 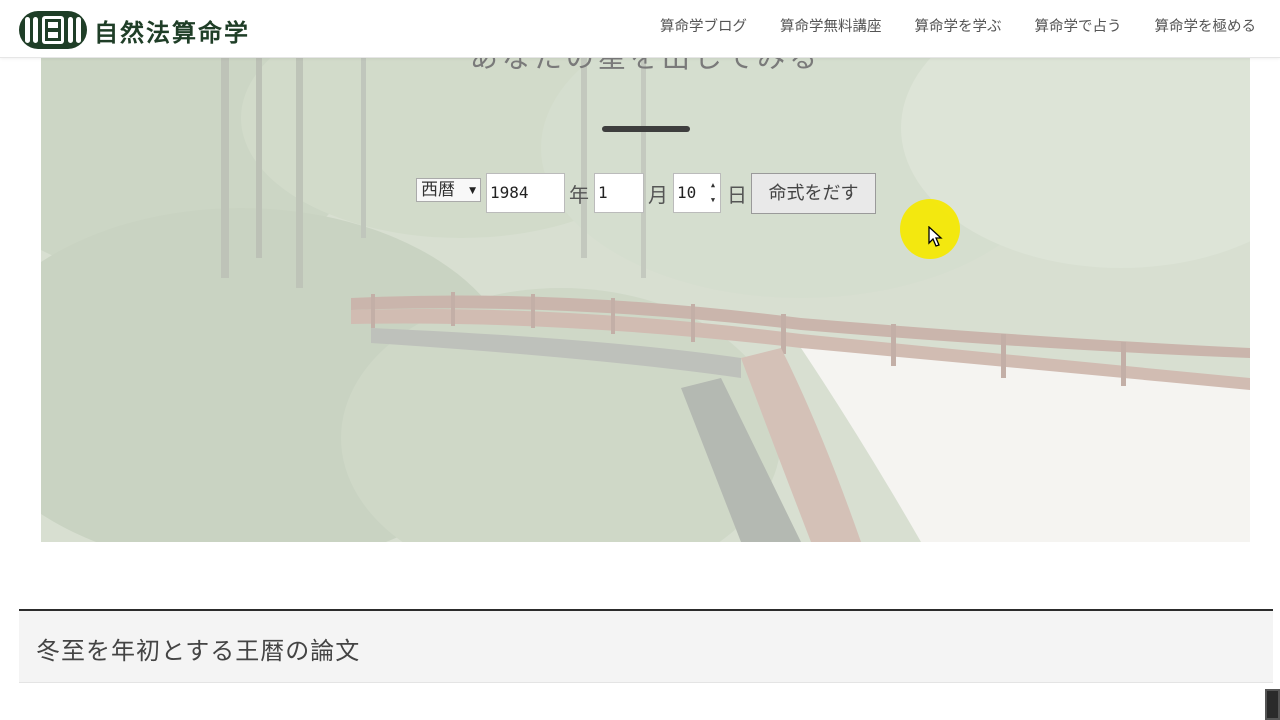 What do you see at coordinates (1272, 704) in the screenshot?
I see `scroll-to-top-button` at bounding box center [1272, 704].